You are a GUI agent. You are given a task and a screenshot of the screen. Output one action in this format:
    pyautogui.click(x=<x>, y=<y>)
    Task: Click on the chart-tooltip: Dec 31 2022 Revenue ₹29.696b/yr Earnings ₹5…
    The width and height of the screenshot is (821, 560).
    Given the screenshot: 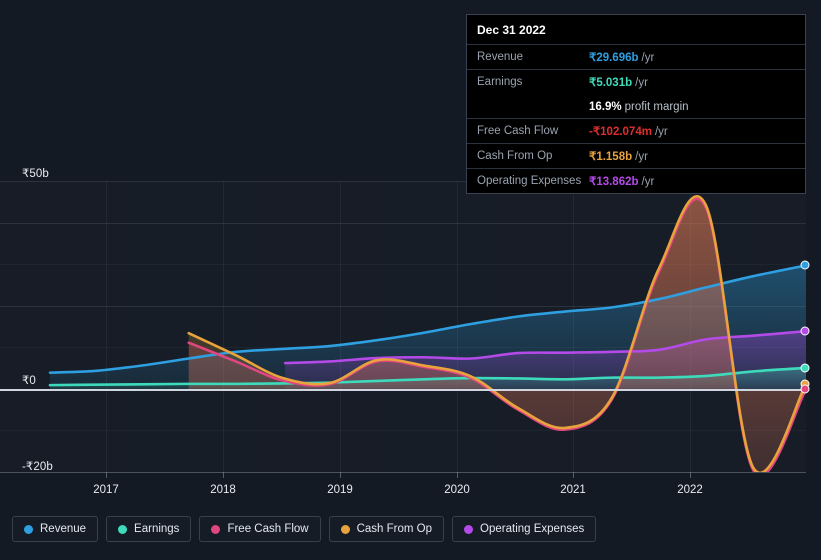 What is the action you would take?
    pyautogui.click(x=636, y=104)
    